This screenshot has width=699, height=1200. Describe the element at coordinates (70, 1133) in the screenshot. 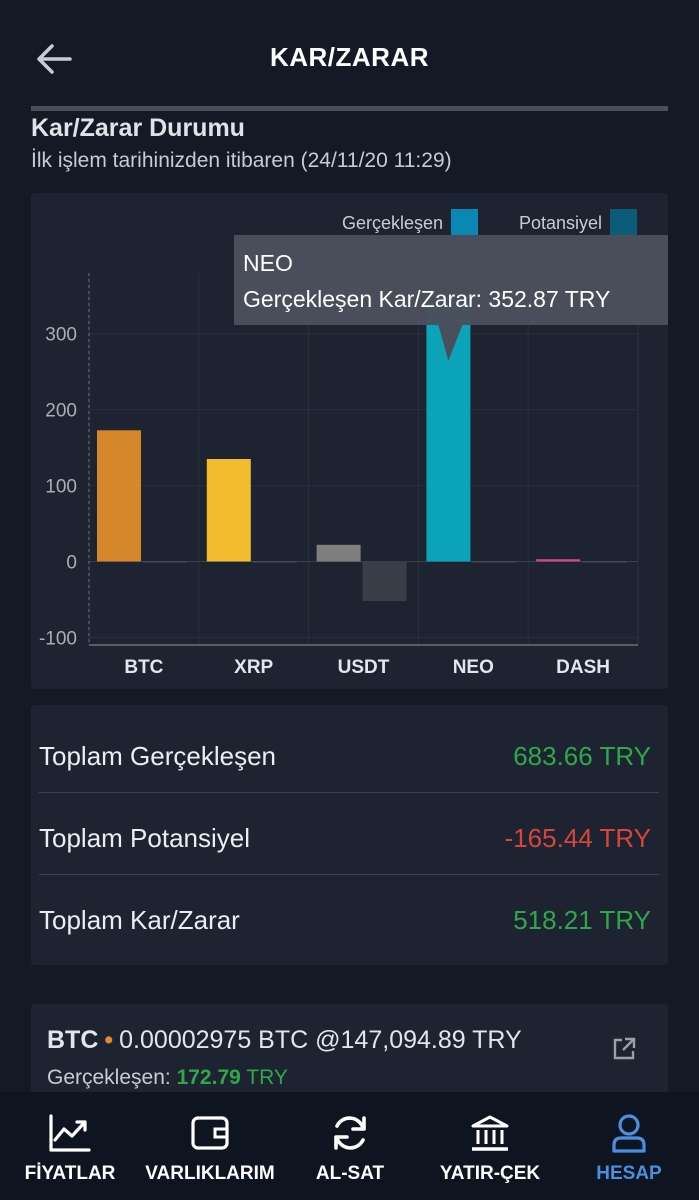

I see `chart-line-icon` at that location.